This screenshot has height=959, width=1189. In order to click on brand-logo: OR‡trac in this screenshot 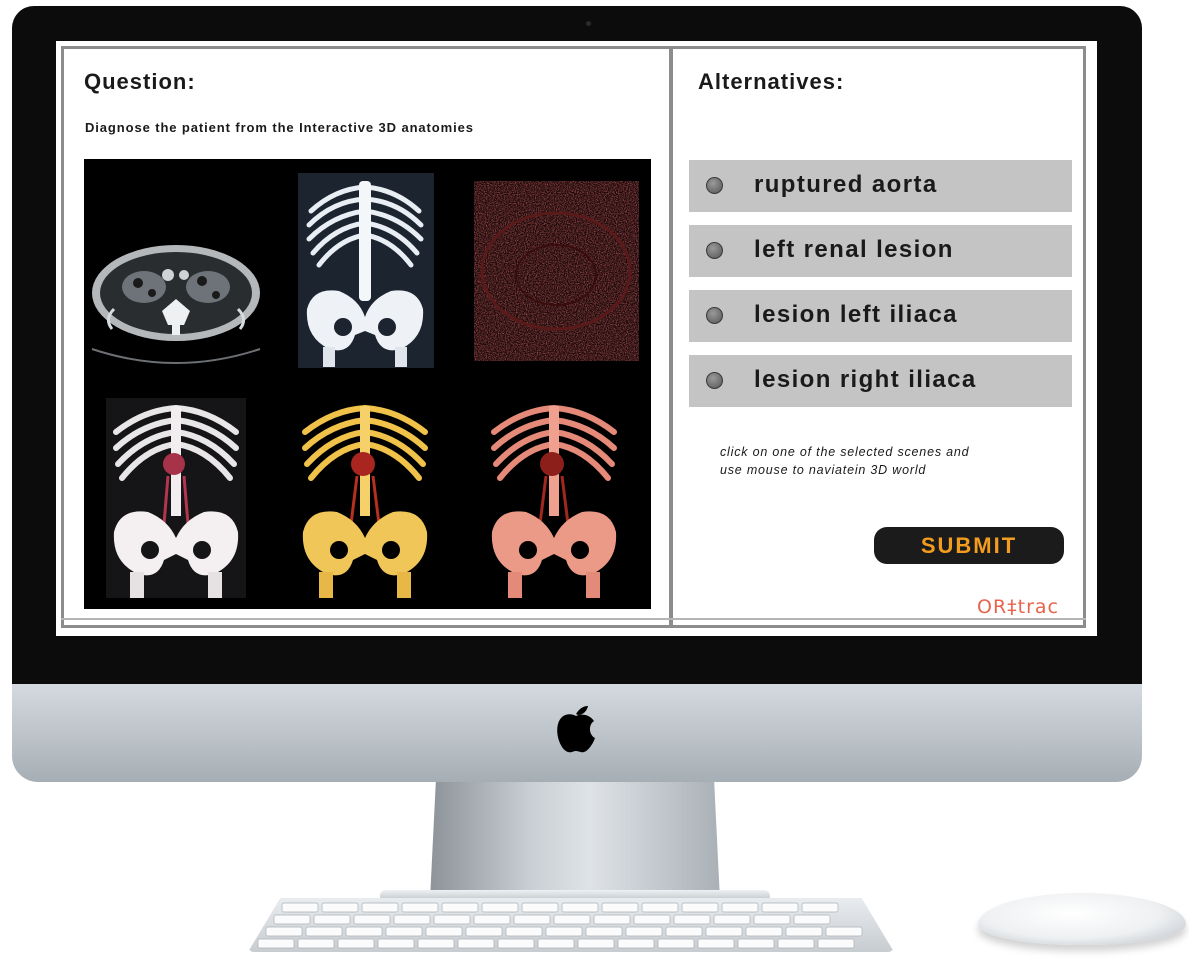, I will do `click(1018, 607)`.